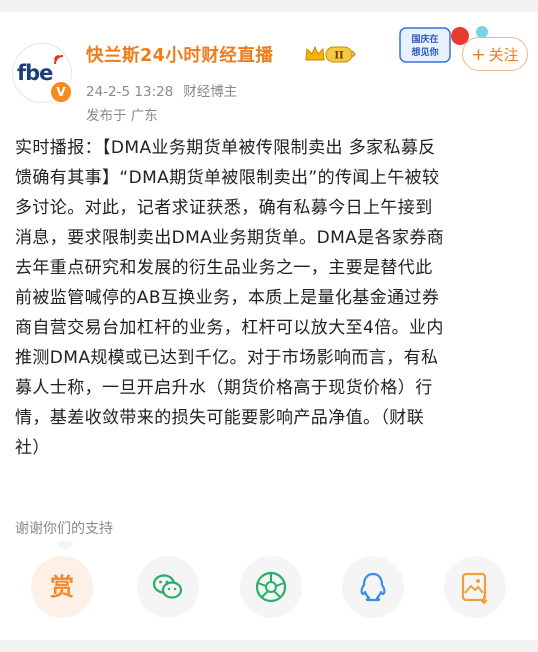 This screenshot has height=652, width=538. I want to click on plus-icon: +, so click(478, 55).